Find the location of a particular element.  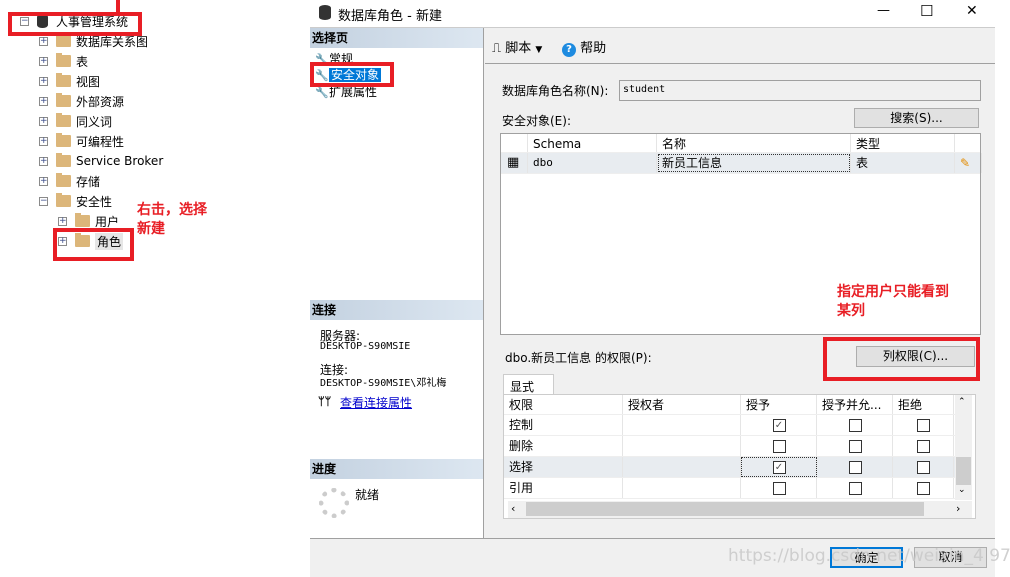

scroll-right-icon: › is located at coordinates (958, 508).